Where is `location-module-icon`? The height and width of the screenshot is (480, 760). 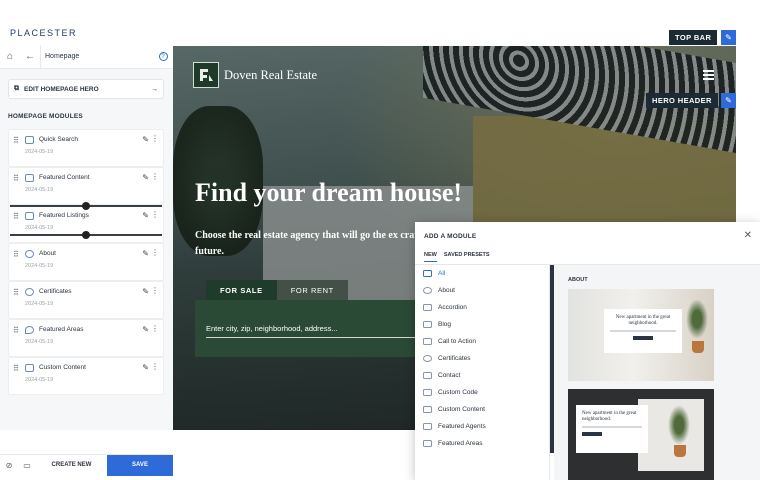 location-module-icon is located at coordinates (29, 330).